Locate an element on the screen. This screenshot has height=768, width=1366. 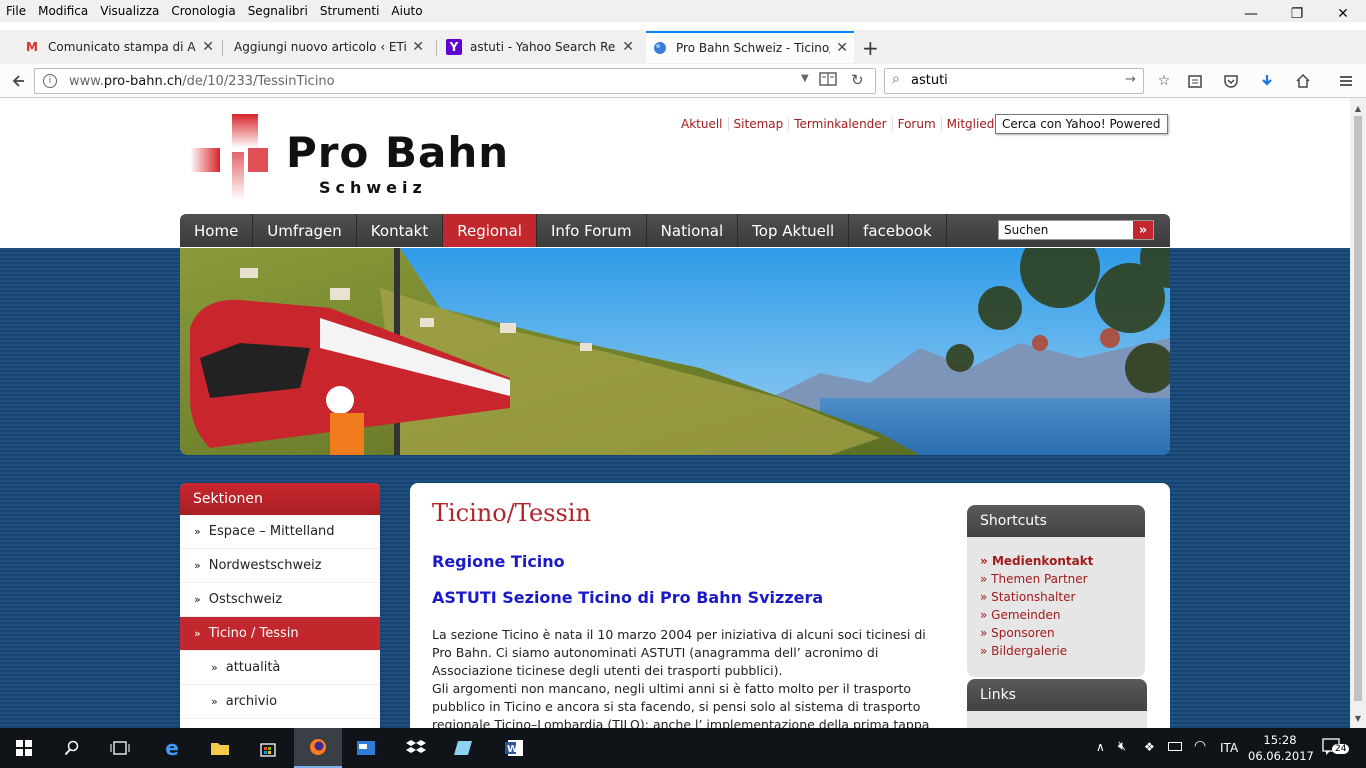
word-icon: W is located at coordinates (514, 748).